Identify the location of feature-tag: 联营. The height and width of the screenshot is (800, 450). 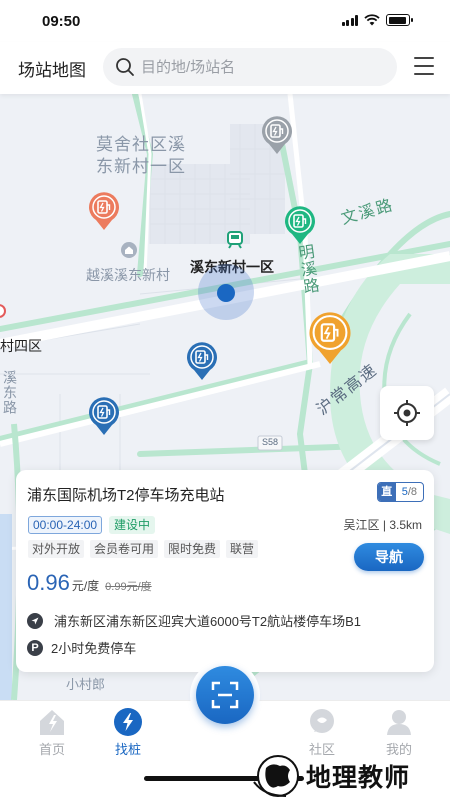
(242, 549).